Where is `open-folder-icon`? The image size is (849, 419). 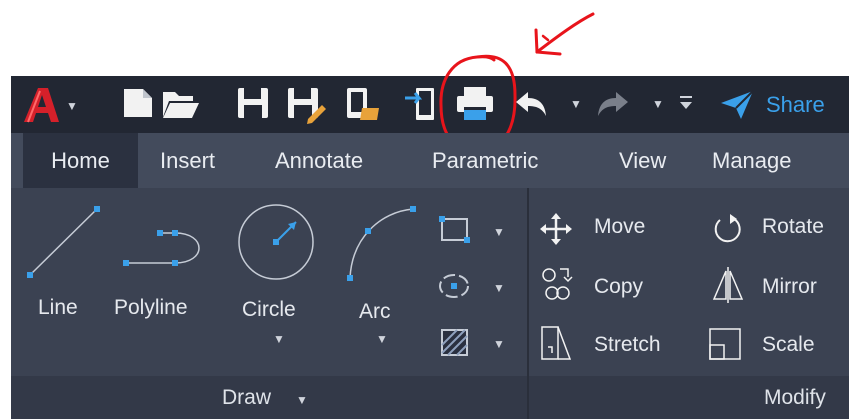 open-folder-icon is located at coordinates (181, 104).